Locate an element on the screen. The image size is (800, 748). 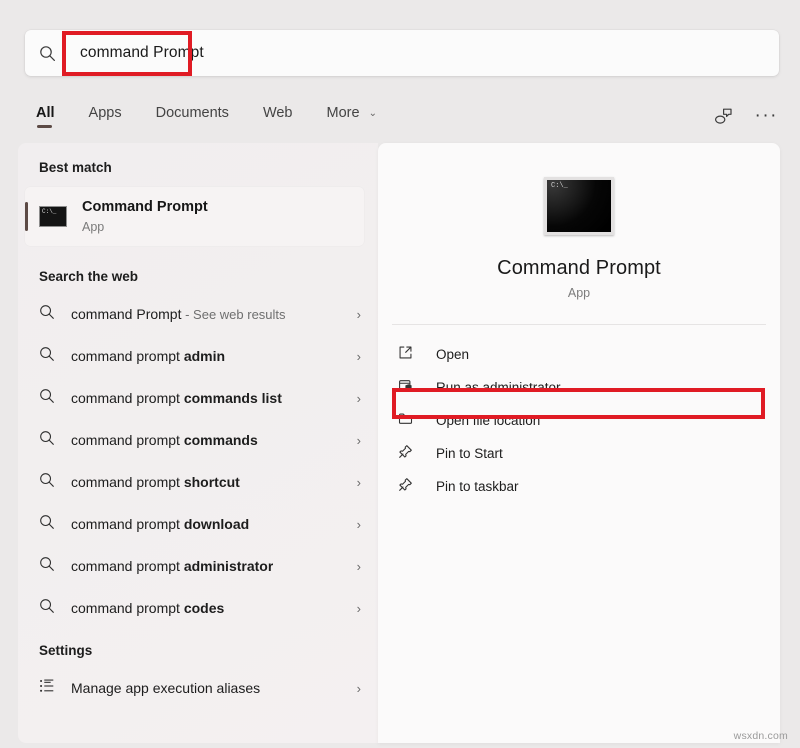
tab-documents-label: Documents is located at coordinates (192, 112).